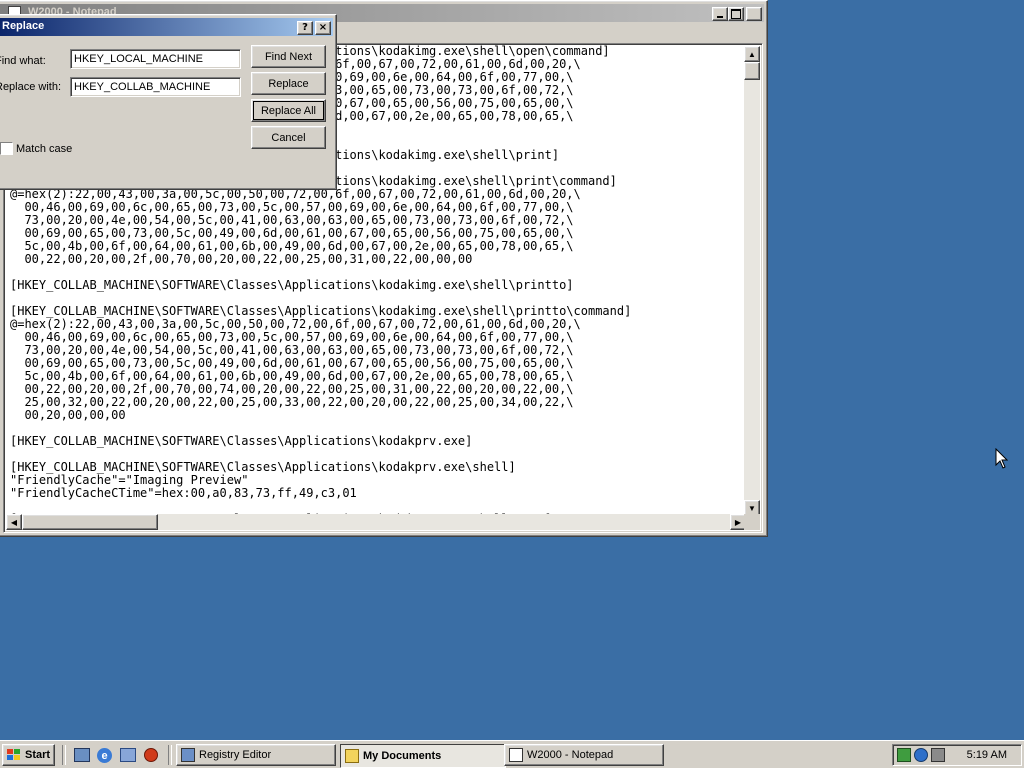  What do you see at coordinates (166, 27) in the screenshot?
I see `replace-title-bar: Replace ? ×` at bounding box center [166, 27].